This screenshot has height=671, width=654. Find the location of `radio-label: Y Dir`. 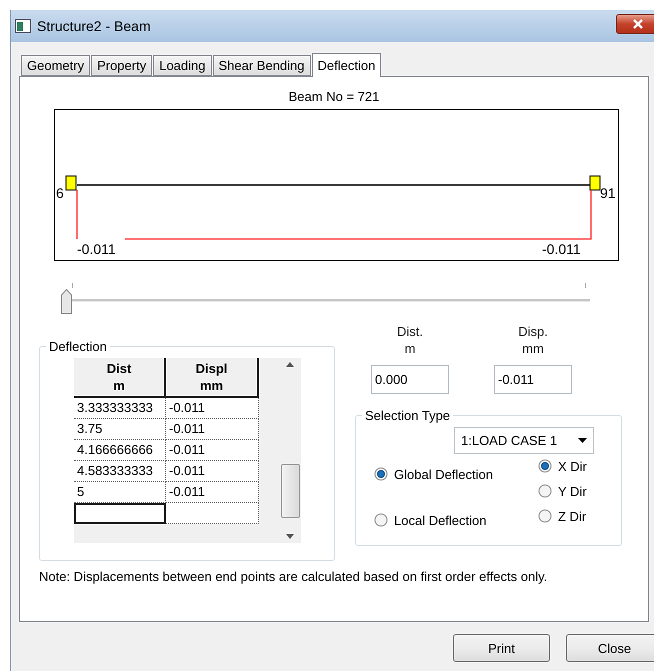

radio-label: Y Dir is located at coordinates (572, 491).